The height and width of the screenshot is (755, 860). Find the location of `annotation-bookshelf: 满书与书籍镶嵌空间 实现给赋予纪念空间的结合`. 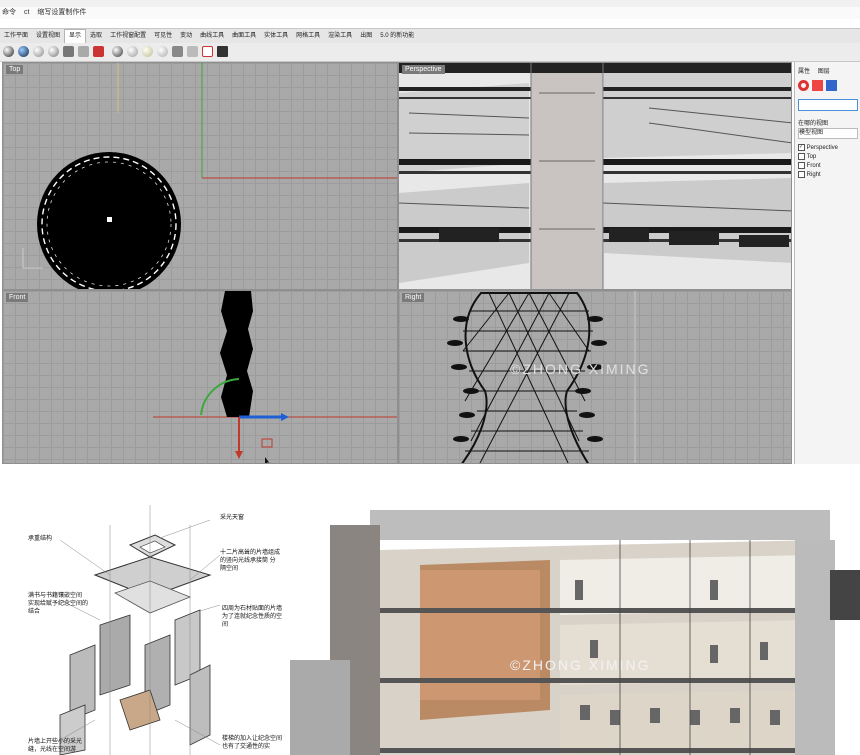

annotation-bookshelf: 满书与书籍镶嵌空间 实现给赋予纪念空间的结合 is located at coordinates (58, 604).